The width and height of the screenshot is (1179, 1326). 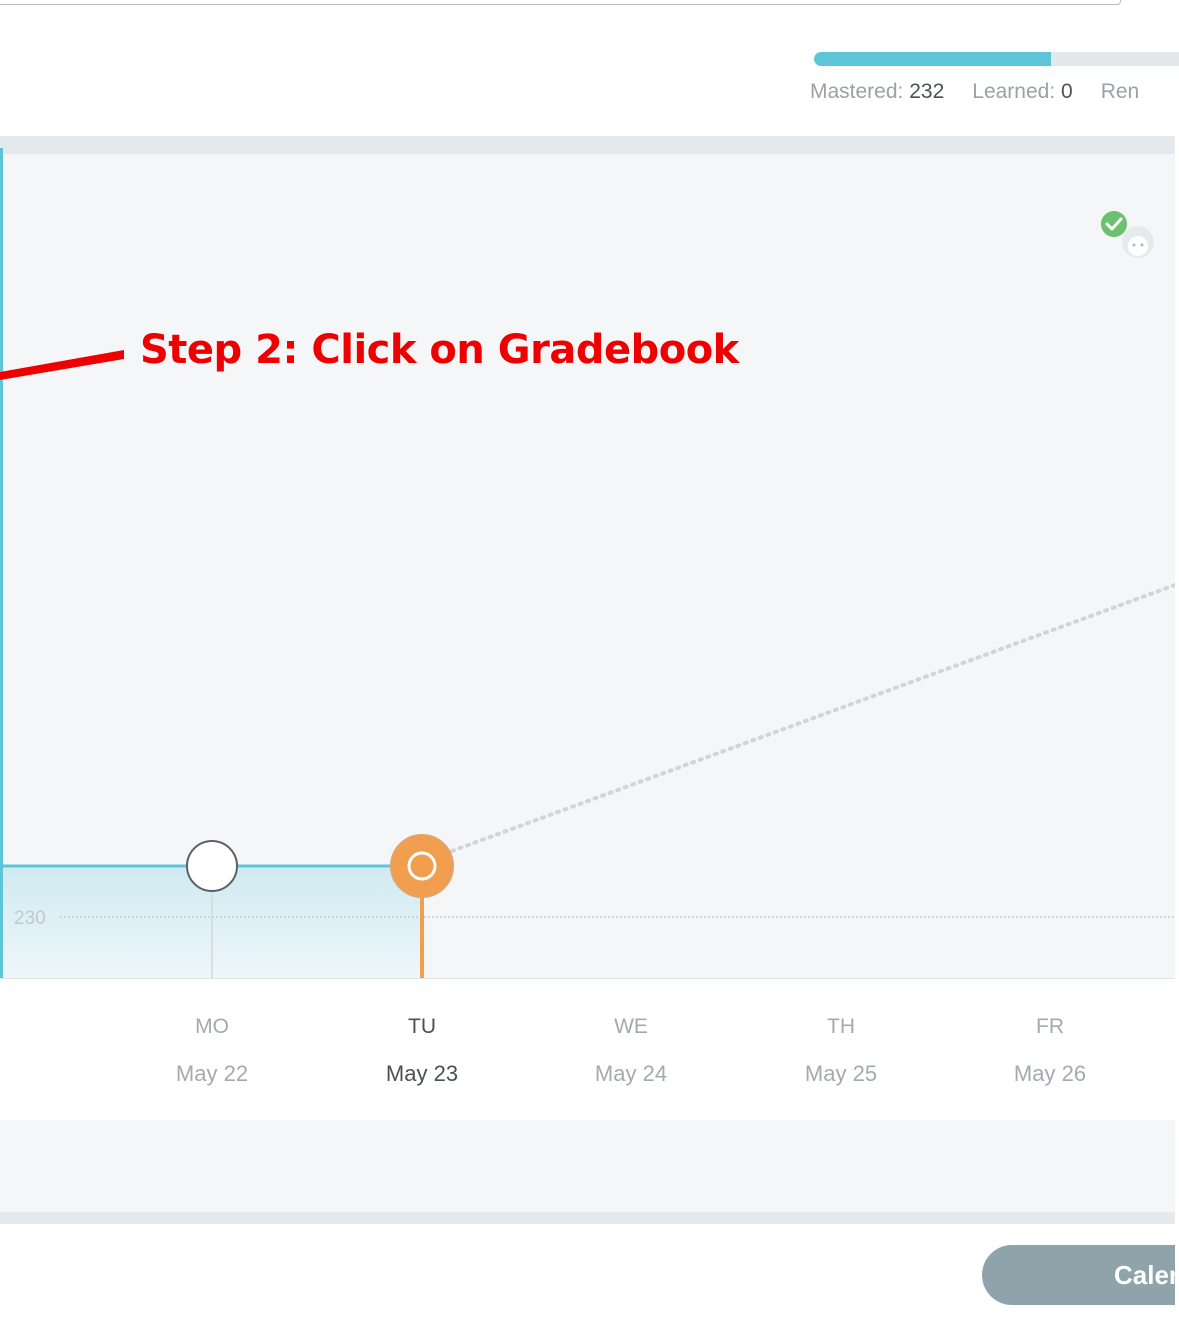 I want to click on window-top-strip, so click(x=589, y=7).